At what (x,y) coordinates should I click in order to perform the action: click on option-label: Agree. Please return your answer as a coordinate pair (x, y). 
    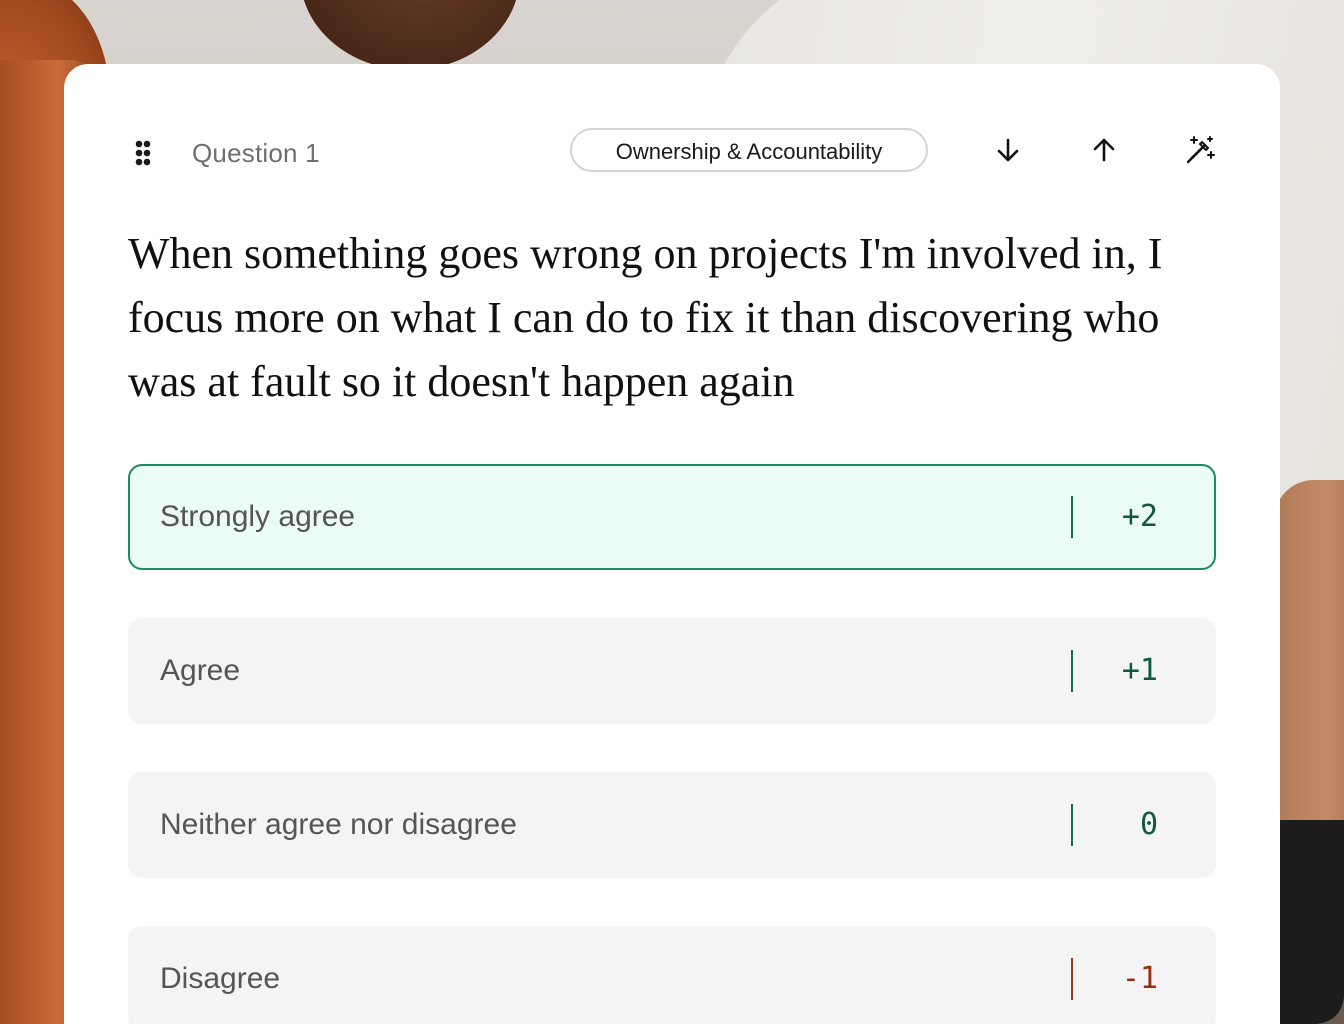
    Looking at the image, I should click on (200, 670).